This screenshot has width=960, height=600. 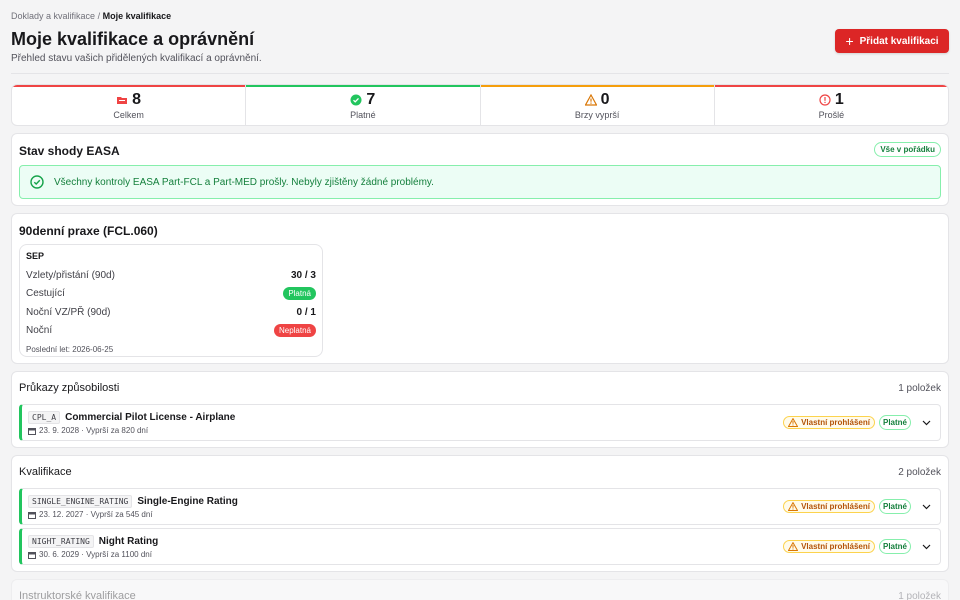 I want to click on recency-row-label: Noční VZ/PŘ (90d), so click(x=68, y=312).